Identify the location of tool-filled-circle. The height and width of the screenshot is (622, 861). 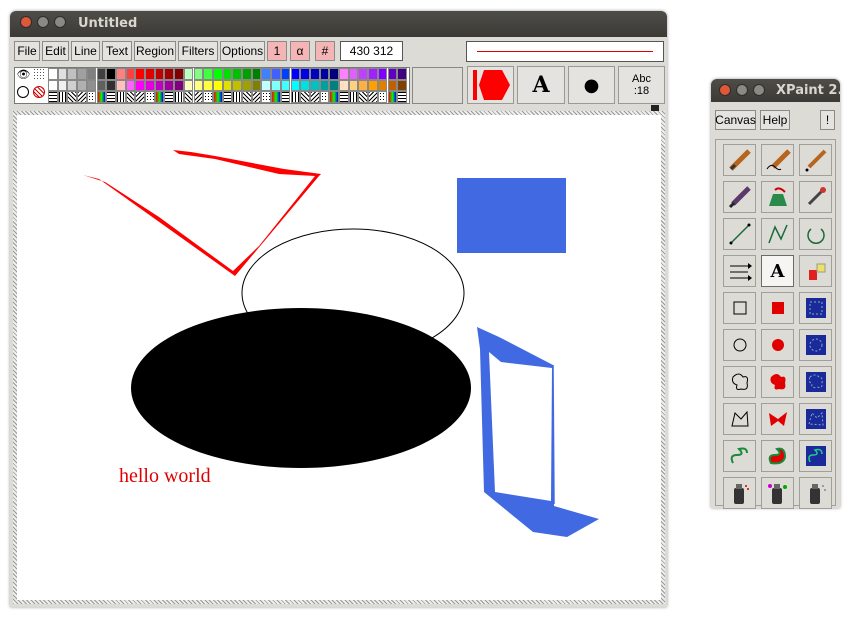
(777, 345).